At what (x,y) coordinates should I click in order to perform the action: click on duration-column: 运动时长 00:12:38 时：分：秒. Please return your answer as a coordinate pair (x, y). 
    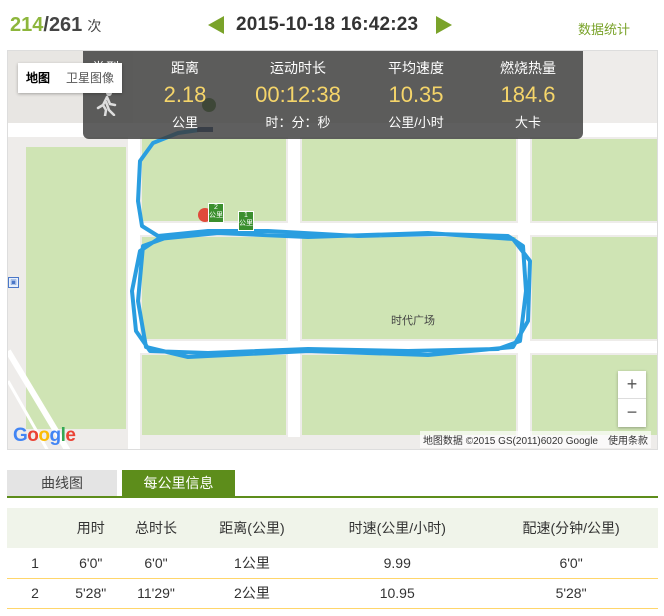
    Looking at the image, I should click on (298, 91).